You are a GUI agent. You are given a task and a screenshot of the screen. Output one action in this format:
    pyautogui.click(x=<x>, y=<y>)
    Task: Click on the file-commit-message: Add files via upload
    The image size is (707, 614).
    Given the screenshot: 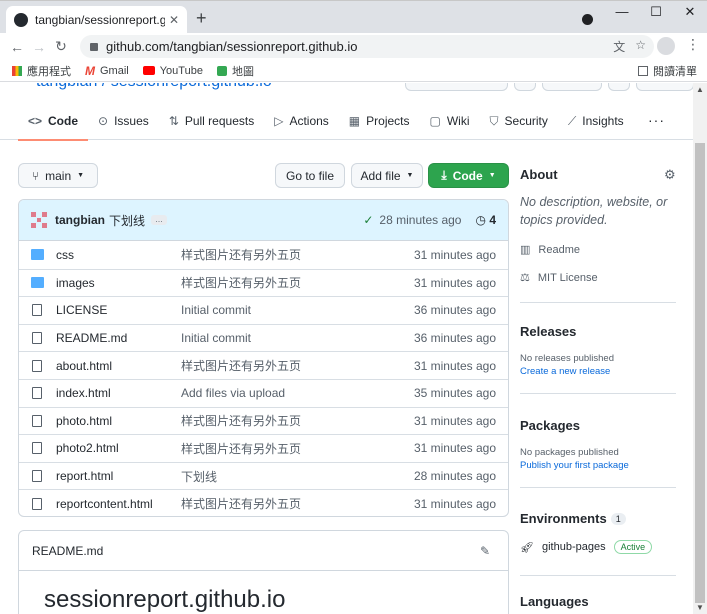 What is the action you would take?
    pyautogui.click(x=297, y=393)
    